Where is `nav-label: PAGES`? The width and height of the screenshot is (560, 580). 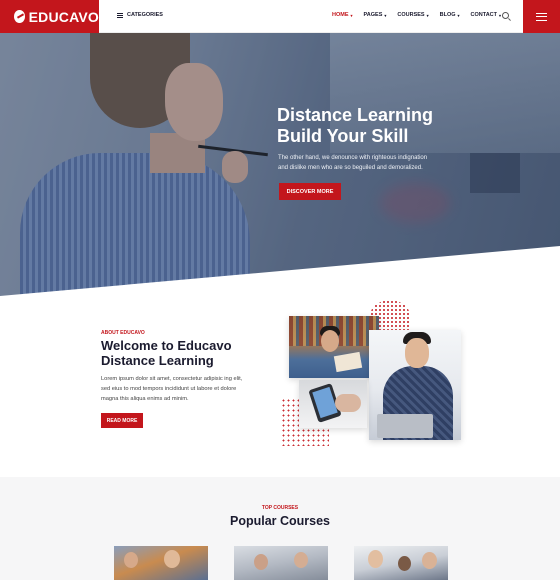
nav-label: PAGES is located at coordinates (373, 15).